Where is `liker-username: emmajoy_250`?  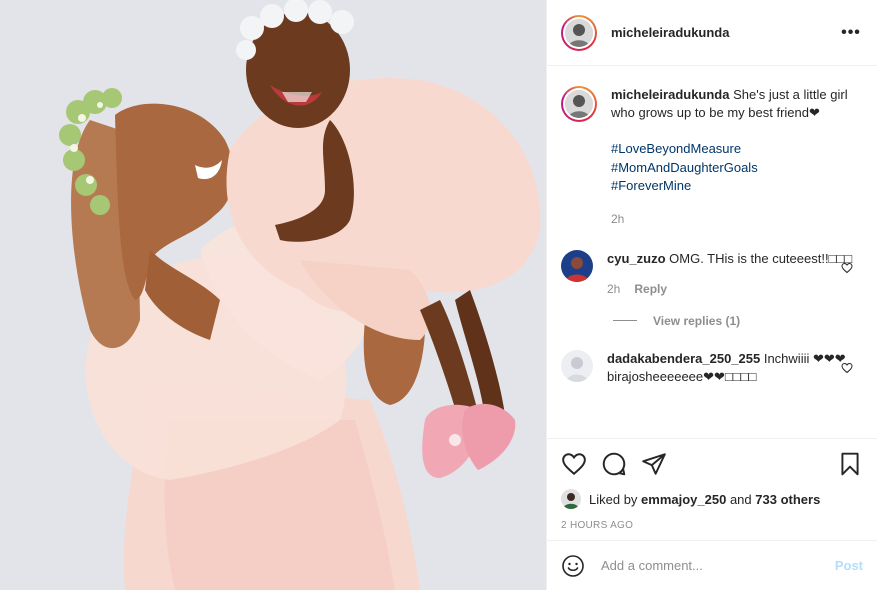 liker-username: emmajoy_250 is located at coordinates (683, 499).